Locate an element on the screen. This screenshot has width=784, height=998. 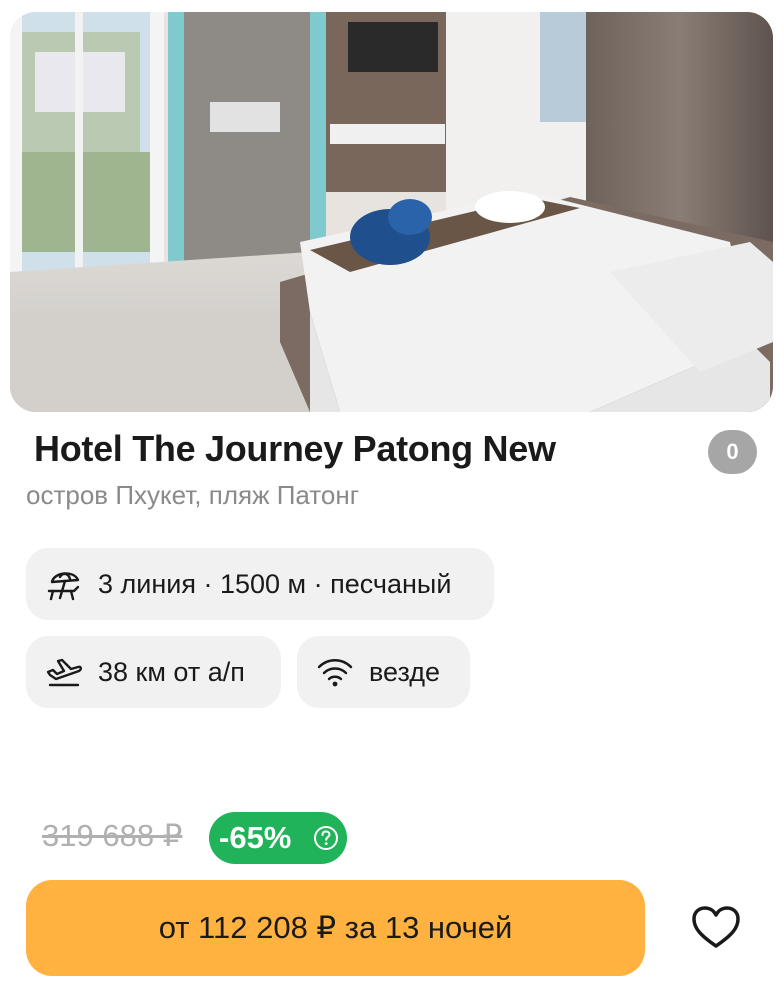
hotel-location: остров Пхукет, пляж Патонг is located at coordinates (193, 495).